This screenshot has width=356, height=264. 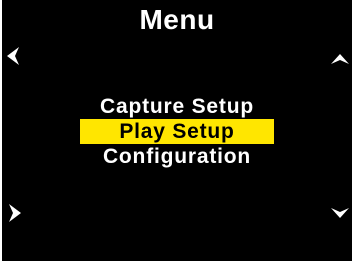 What do you see at coordinates (14, 56) in the screenshot?
I see `chevron-left-icon` at bounding box center [14, 56].